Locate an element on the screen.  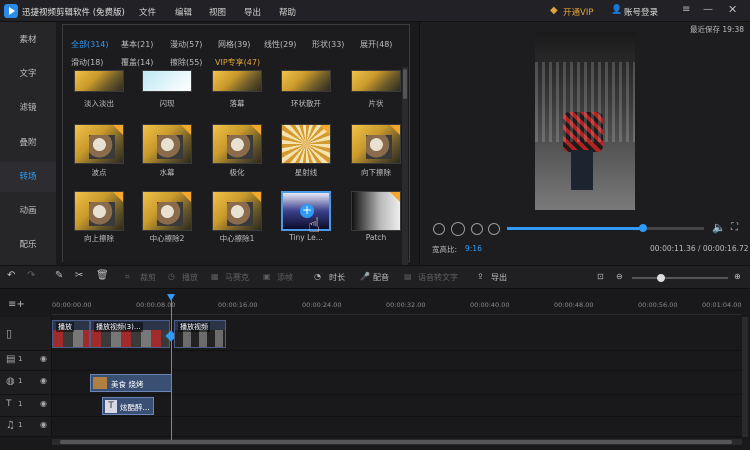
zoom-slider-knob is located at coordinates (661, 278).